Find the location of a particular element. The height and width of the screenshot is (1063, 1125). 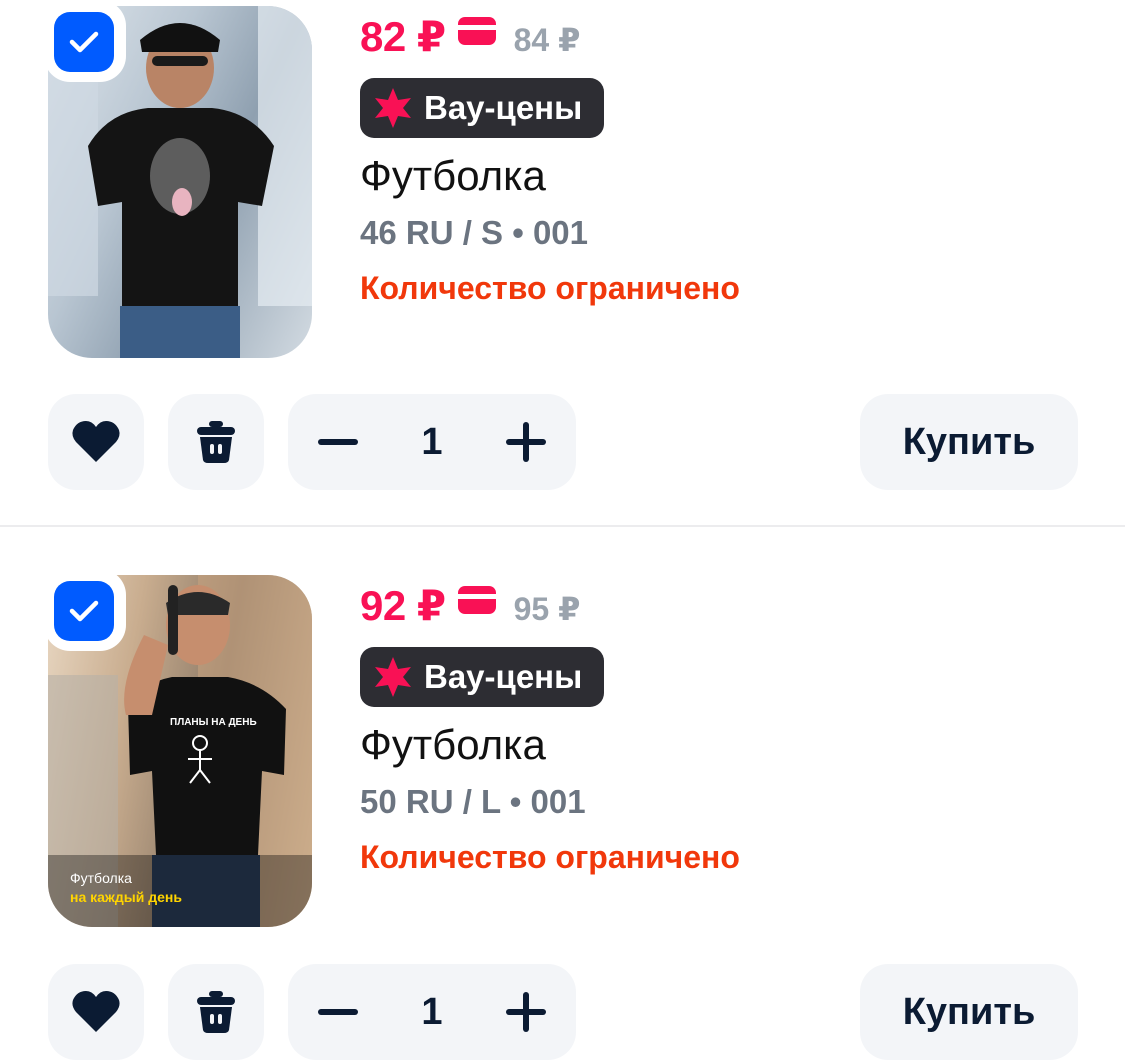

product-variant: 46 RU / S • 001 is located at coordinates (474, 232).